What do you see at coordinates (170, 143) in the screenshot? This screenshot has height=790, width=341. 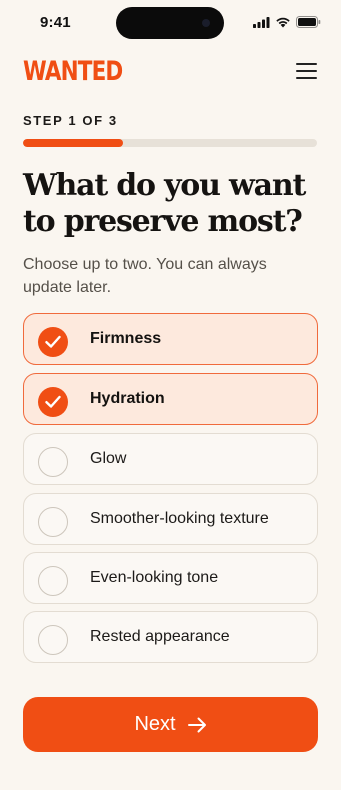 I see `progress-bar` at bounding box center [170, 143].